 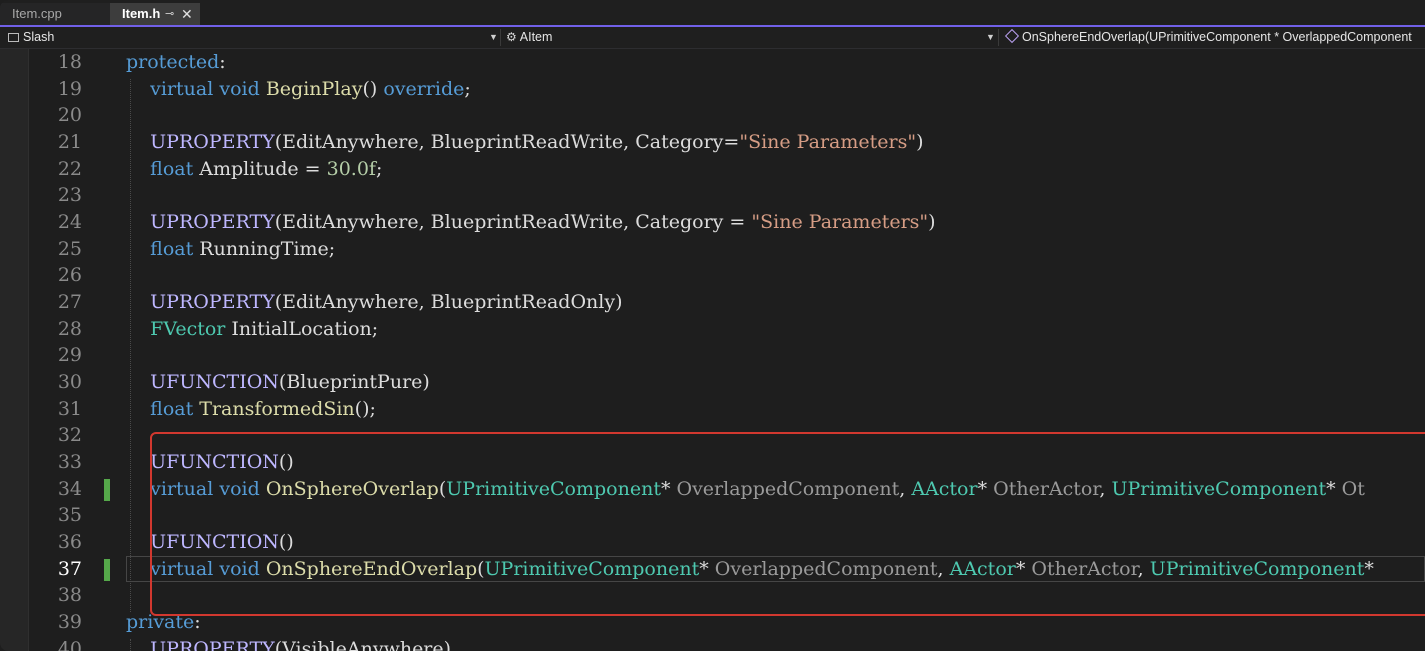 I want to click on code-token: ();, so click(x=365, y=408).